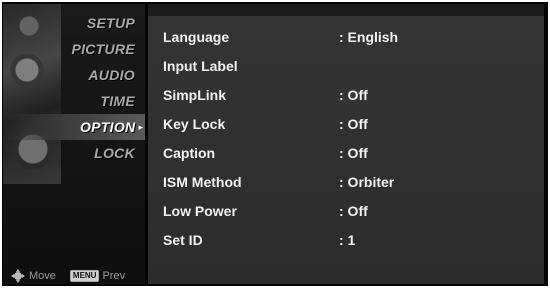 This screenshot has width=550, height=297. I want to click on move-icon, so click(18, 276).